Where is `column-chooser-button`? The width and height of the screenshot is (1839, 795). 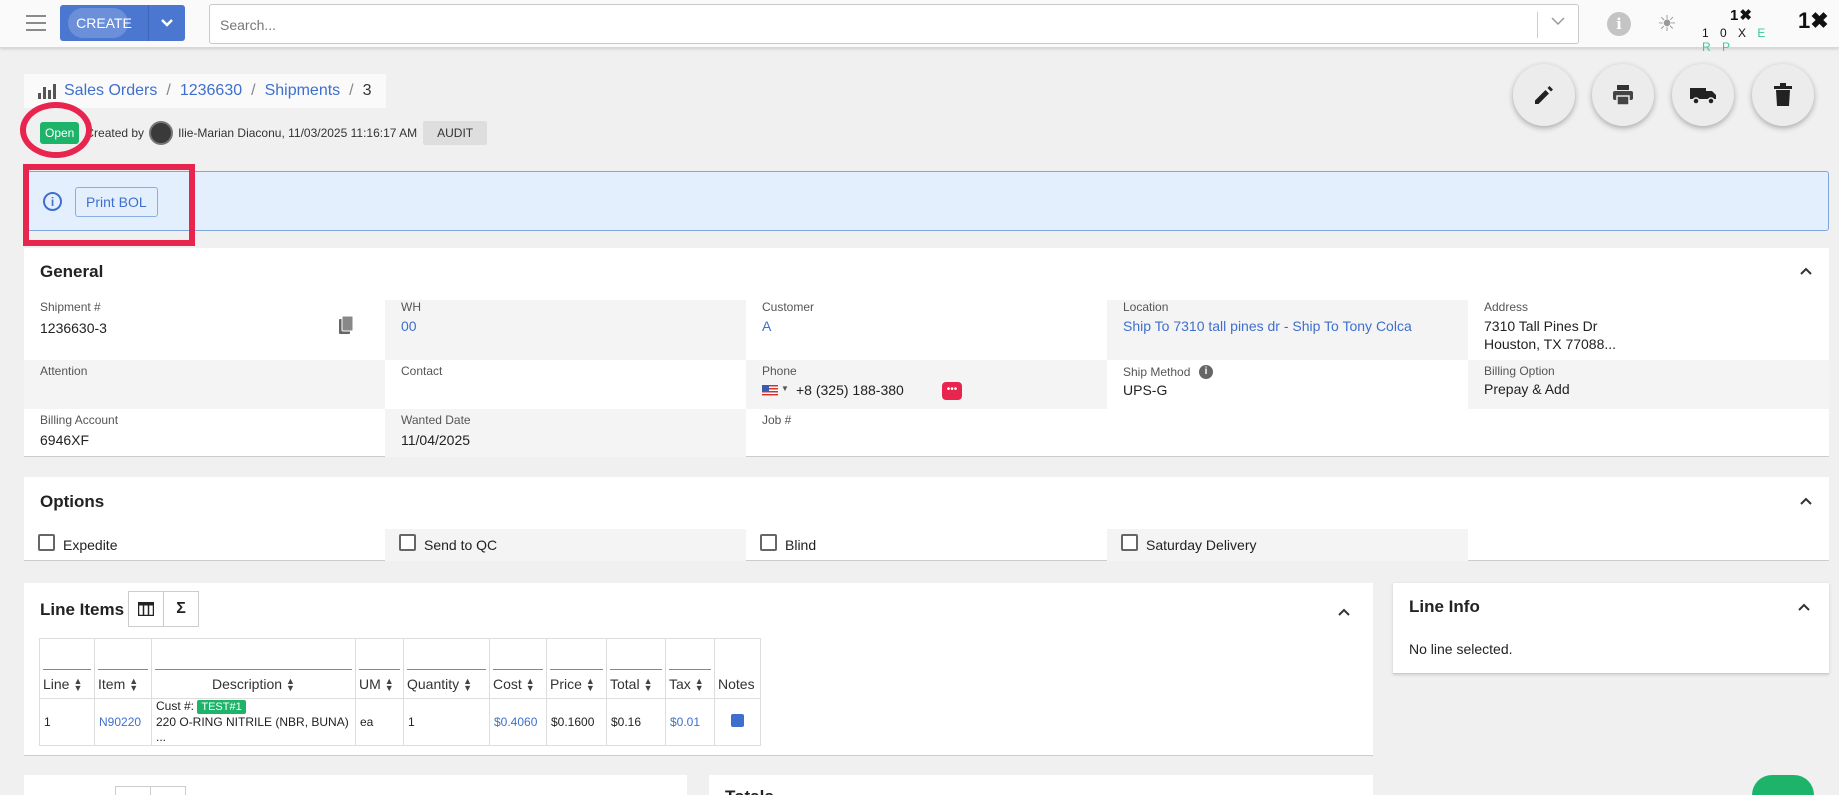
column-chooser-button is located at coordinates (146, 609).